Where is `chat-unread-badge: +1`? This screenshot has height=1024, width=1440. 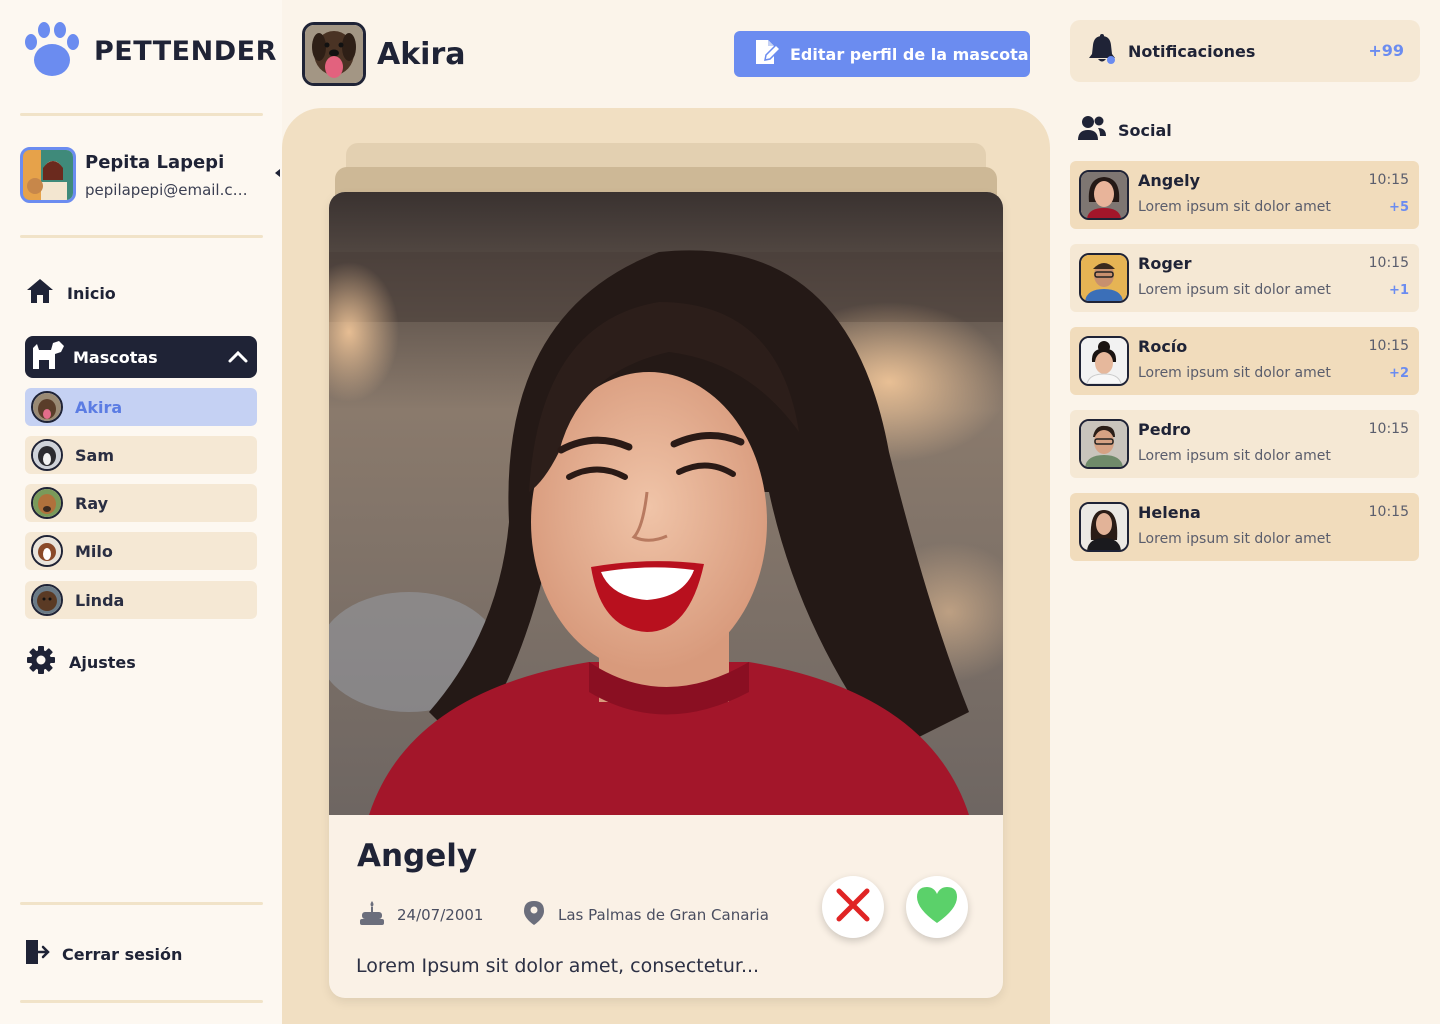
chat-unread-badge: +1 is located at coordinates (1399, 290).